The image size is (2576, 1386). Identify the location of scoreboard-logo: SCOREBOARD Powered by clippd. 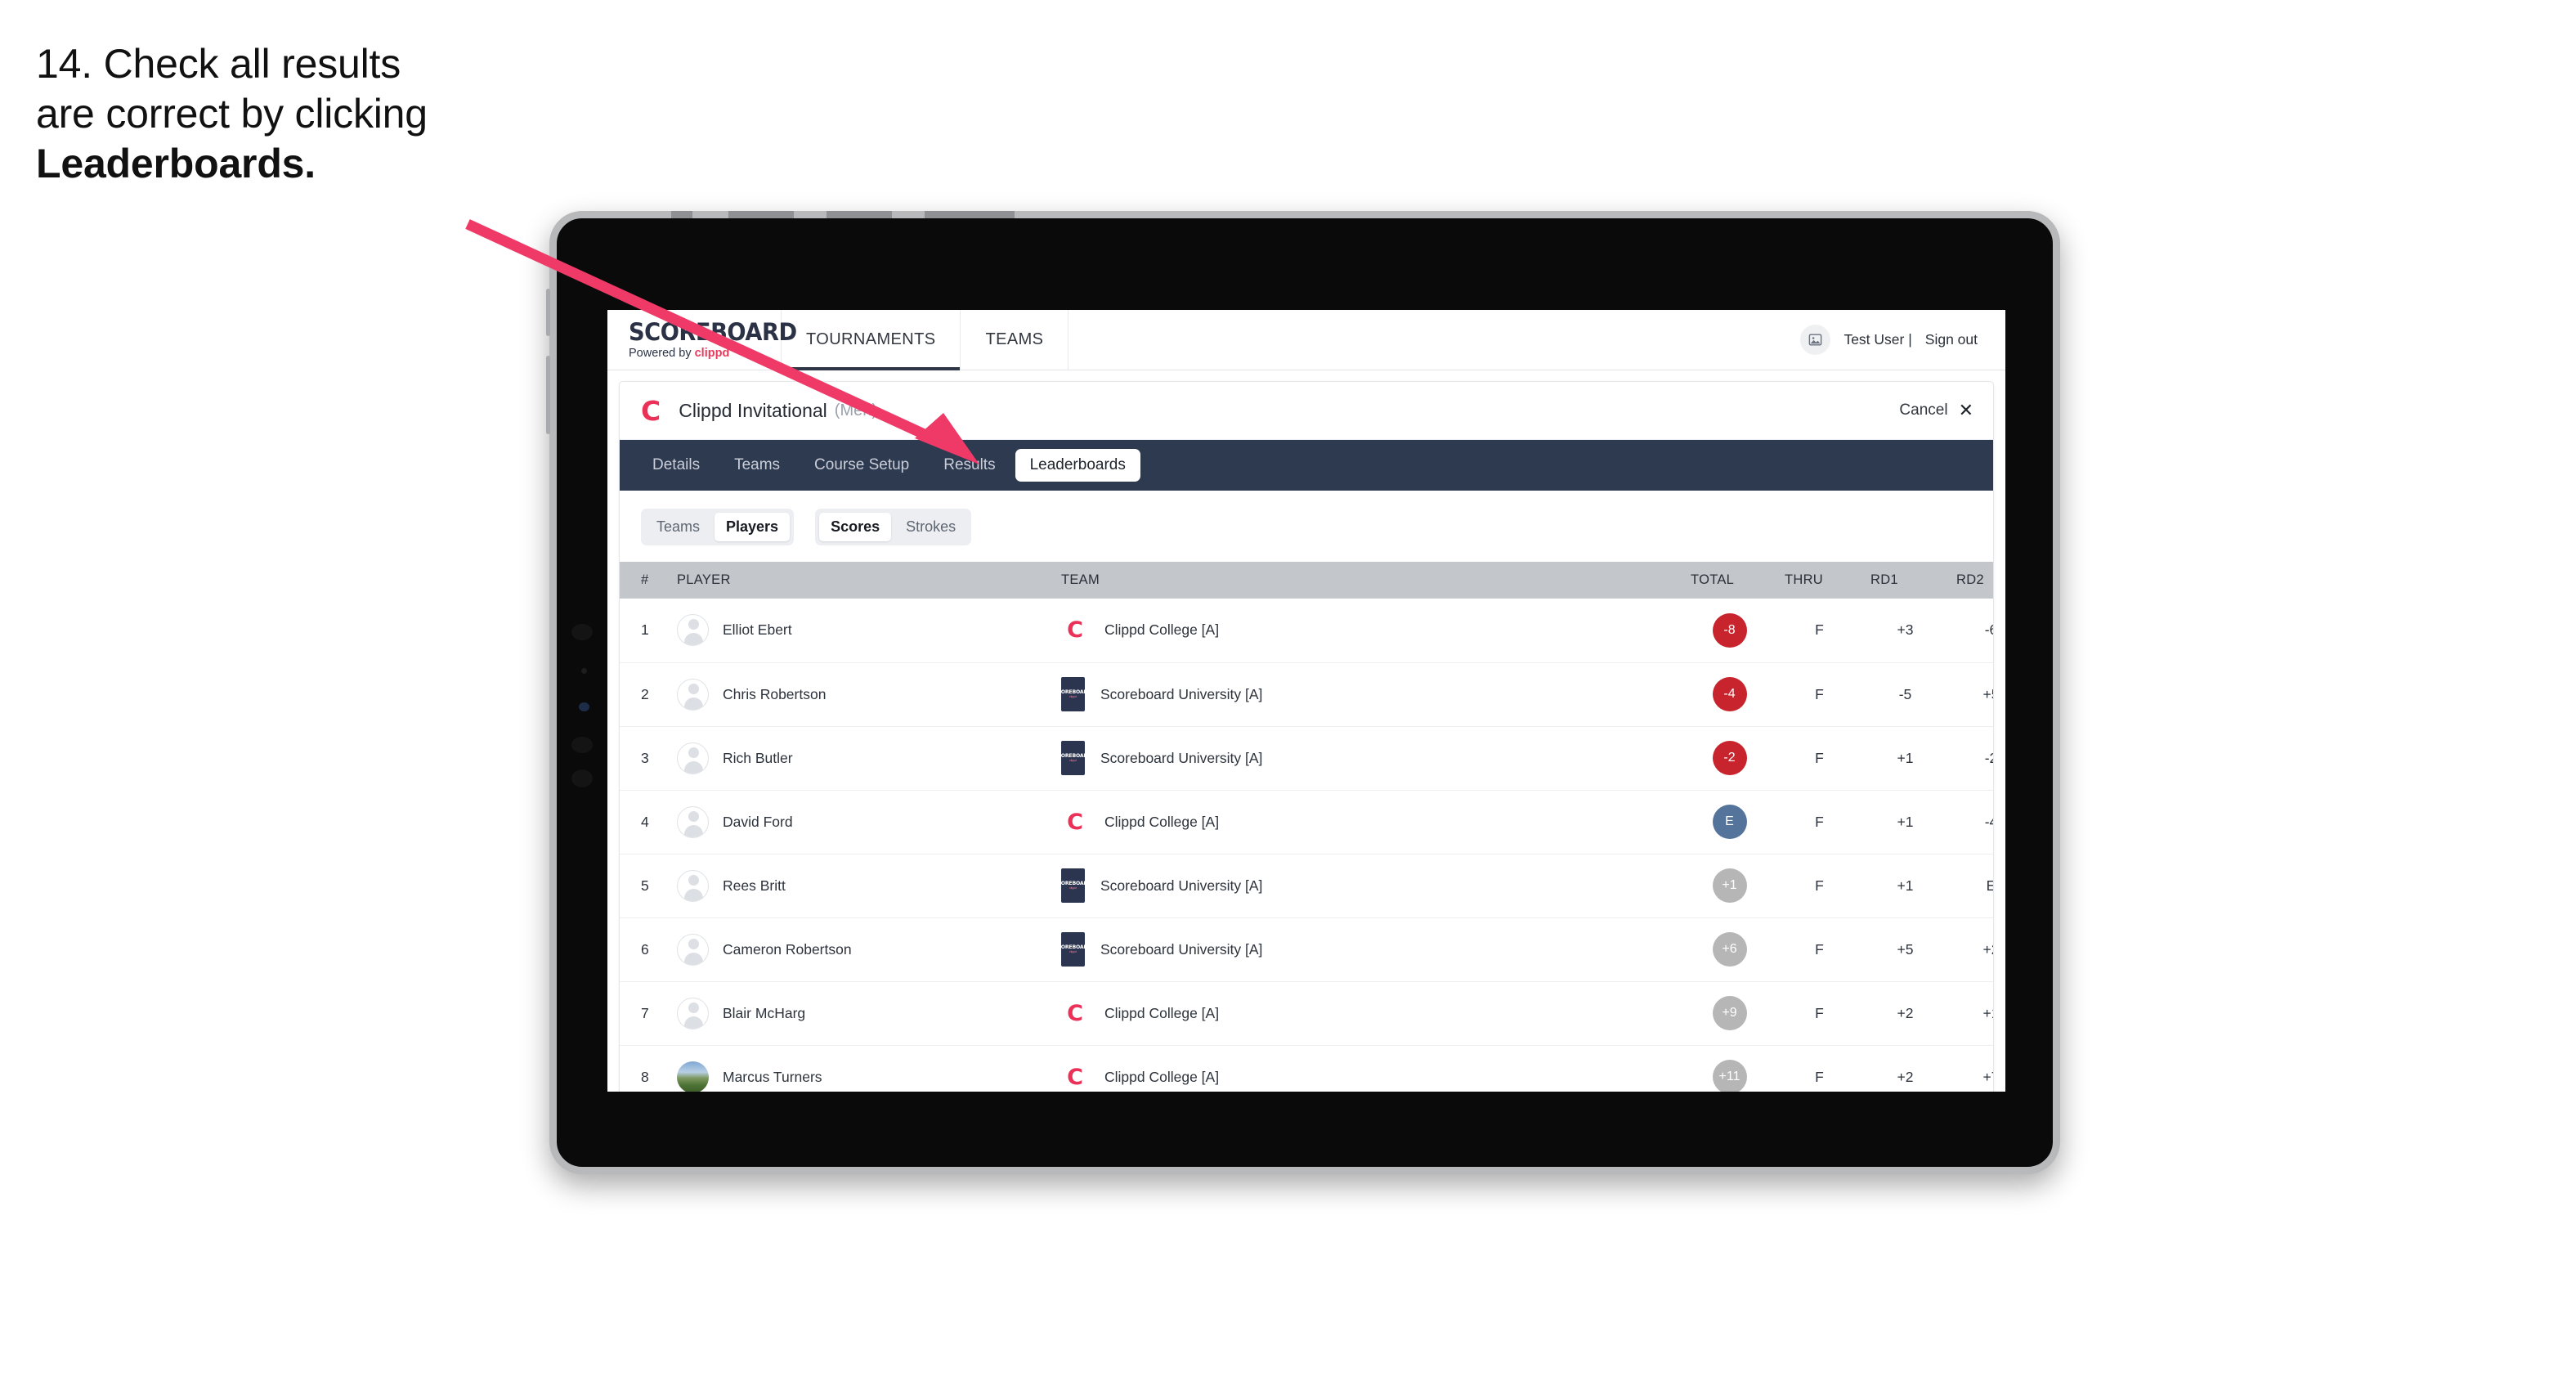
(702, 340).